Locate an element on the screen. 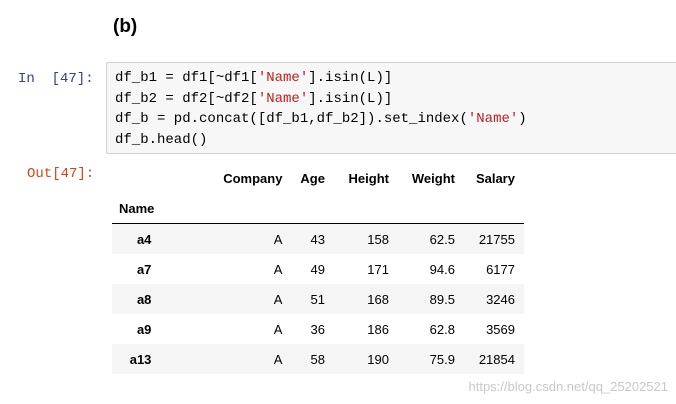 This screenshot has width=676, height=404. cell-age: 36 is located at coordinates (317, 329).